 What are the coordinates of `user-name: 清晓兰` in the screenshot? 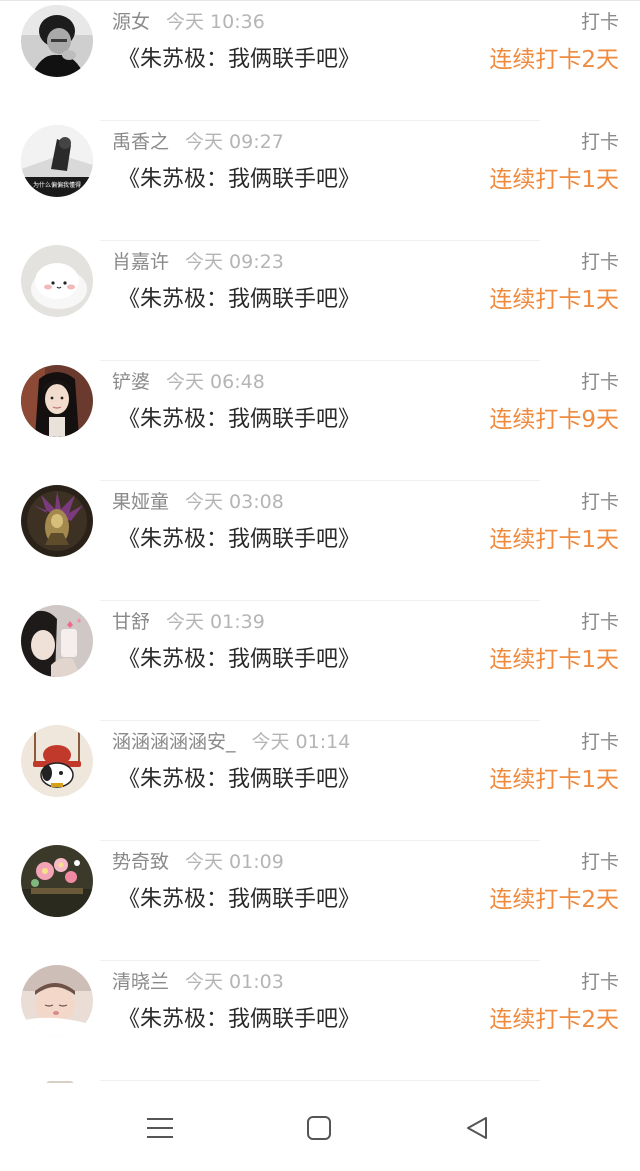 It's located at (140, 982).